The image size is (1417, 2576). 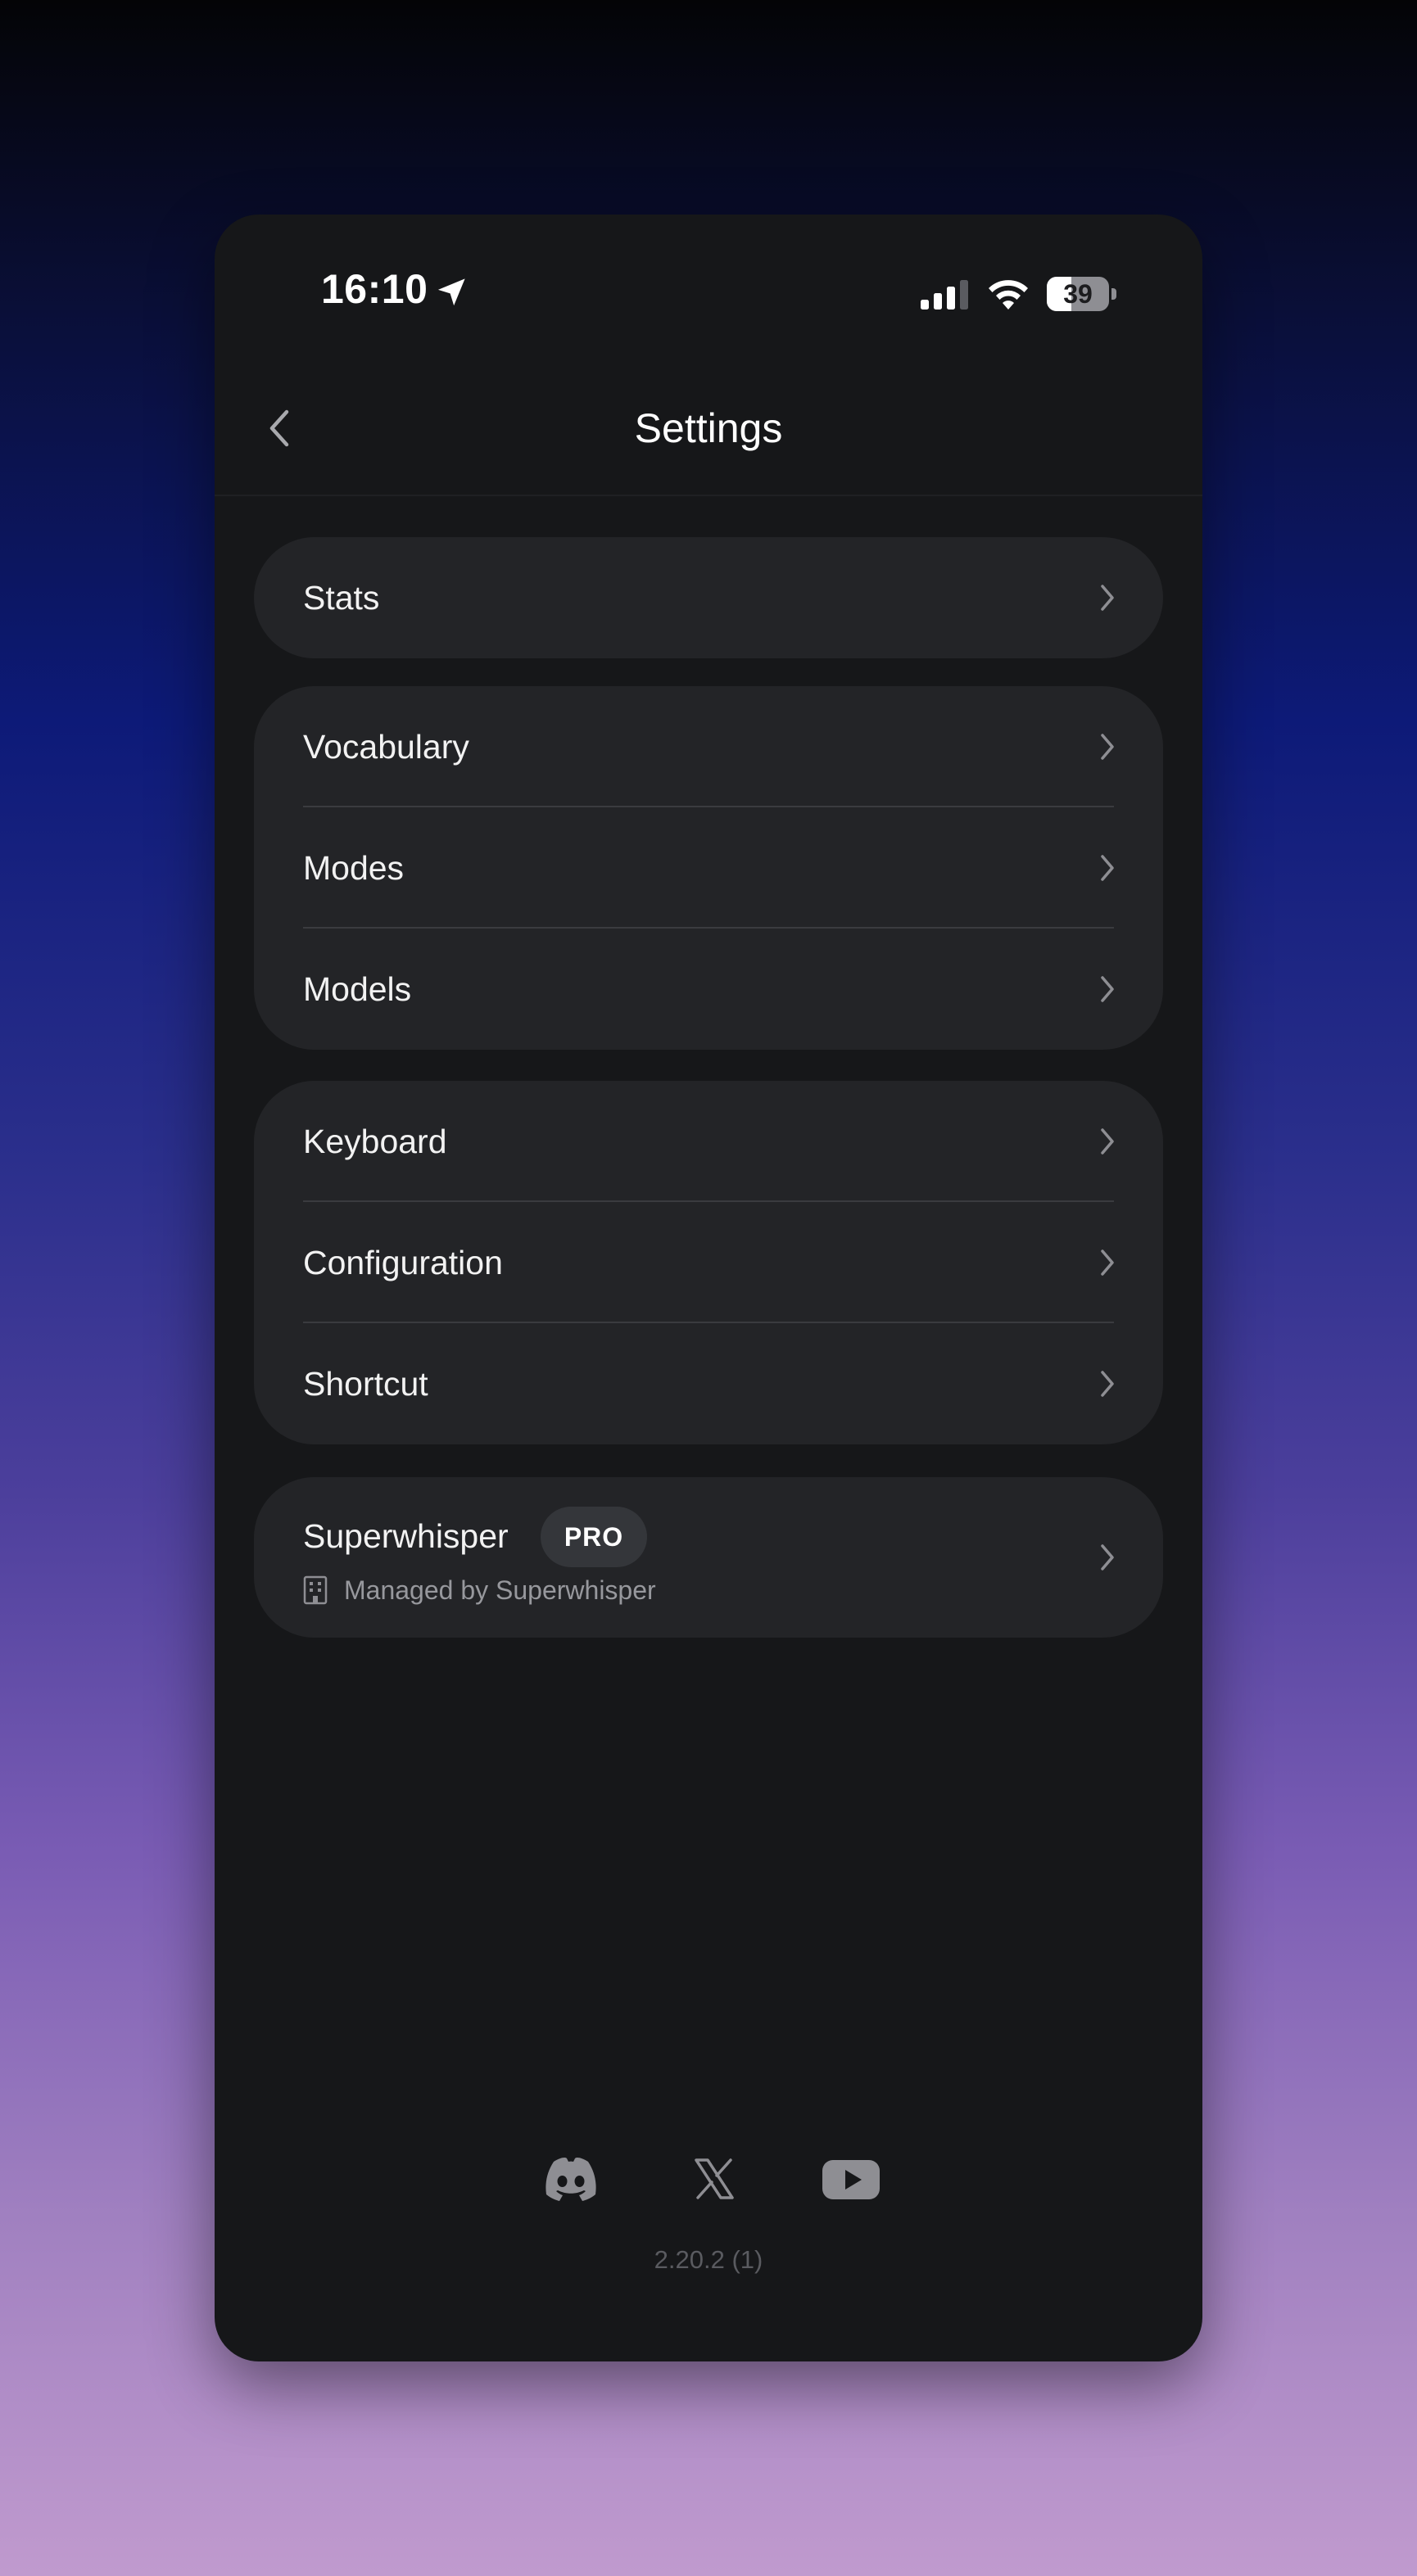 I want to click on pro-badge: PRO, so click(x=594, y=1537).